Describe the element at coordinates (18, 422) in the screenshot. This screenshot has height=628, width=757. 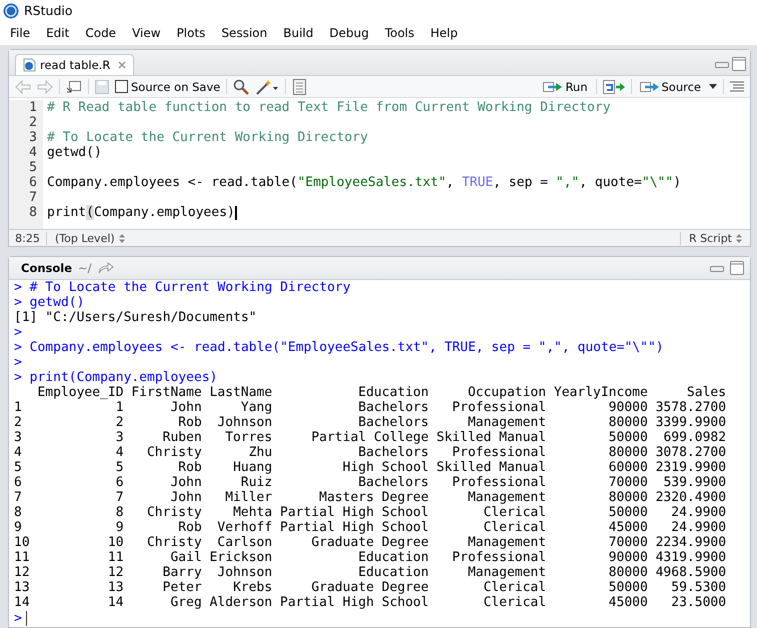
I see `row-index: 2` at that location.